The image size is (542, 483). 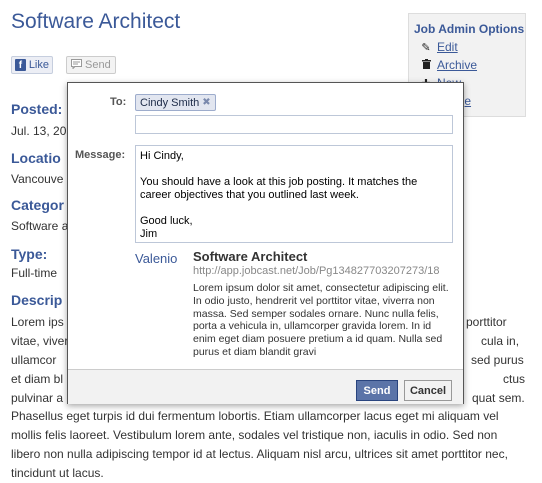 What do you see at coordinates (37, 109) in the screenshot?
I see `posted-label: Posted:` at bounding box center [37, 109].